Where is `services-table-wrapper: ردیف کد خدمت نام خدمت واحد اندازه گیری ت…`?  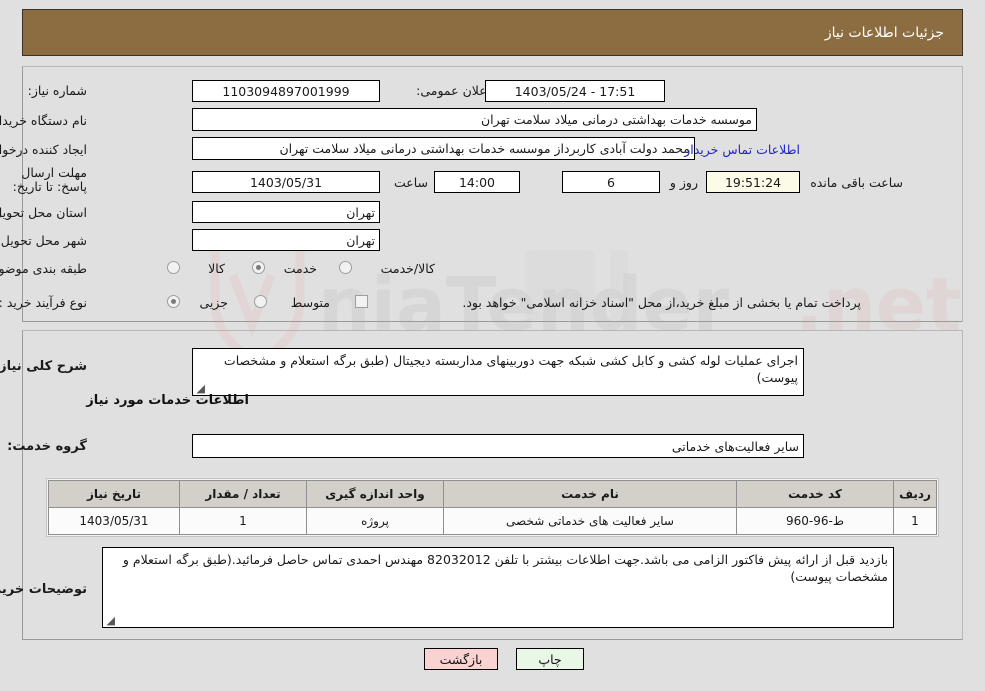 services-table-wrapper: ردیف کد خدمت نام خدمت واحد اندازه گیری ت… is located at coordinates (492, 507).